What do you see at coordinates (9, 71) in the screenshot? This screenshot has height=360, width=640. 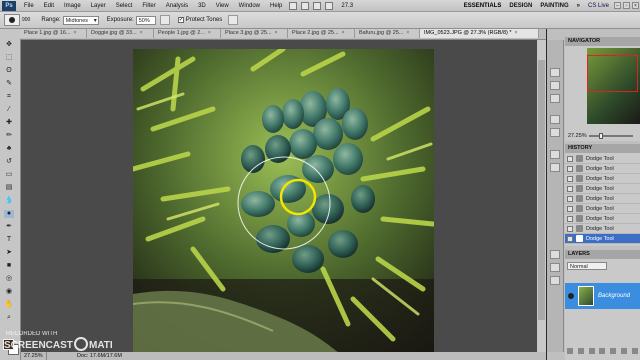 I see `lasso-tool-icon: ʘ` at bounding box center [9, 71].